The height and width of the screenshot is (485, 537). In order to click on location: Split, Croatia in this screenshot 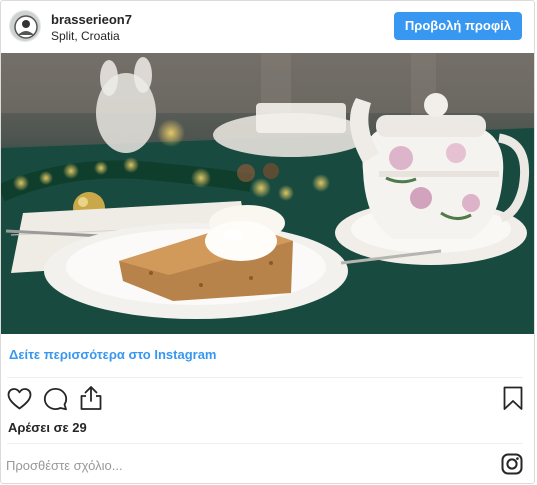, I will do `click(85, 36)`.